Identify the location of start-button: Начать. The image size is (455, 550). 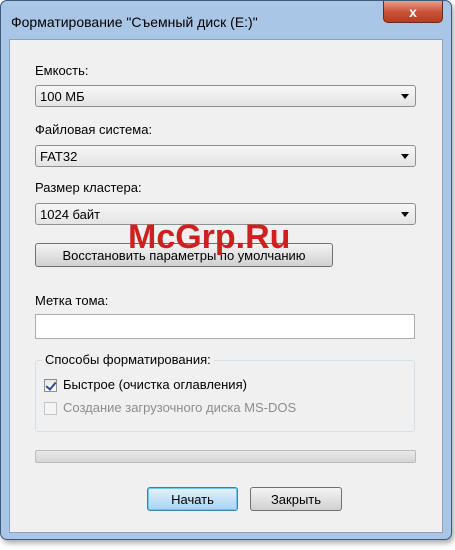
(192, 499).